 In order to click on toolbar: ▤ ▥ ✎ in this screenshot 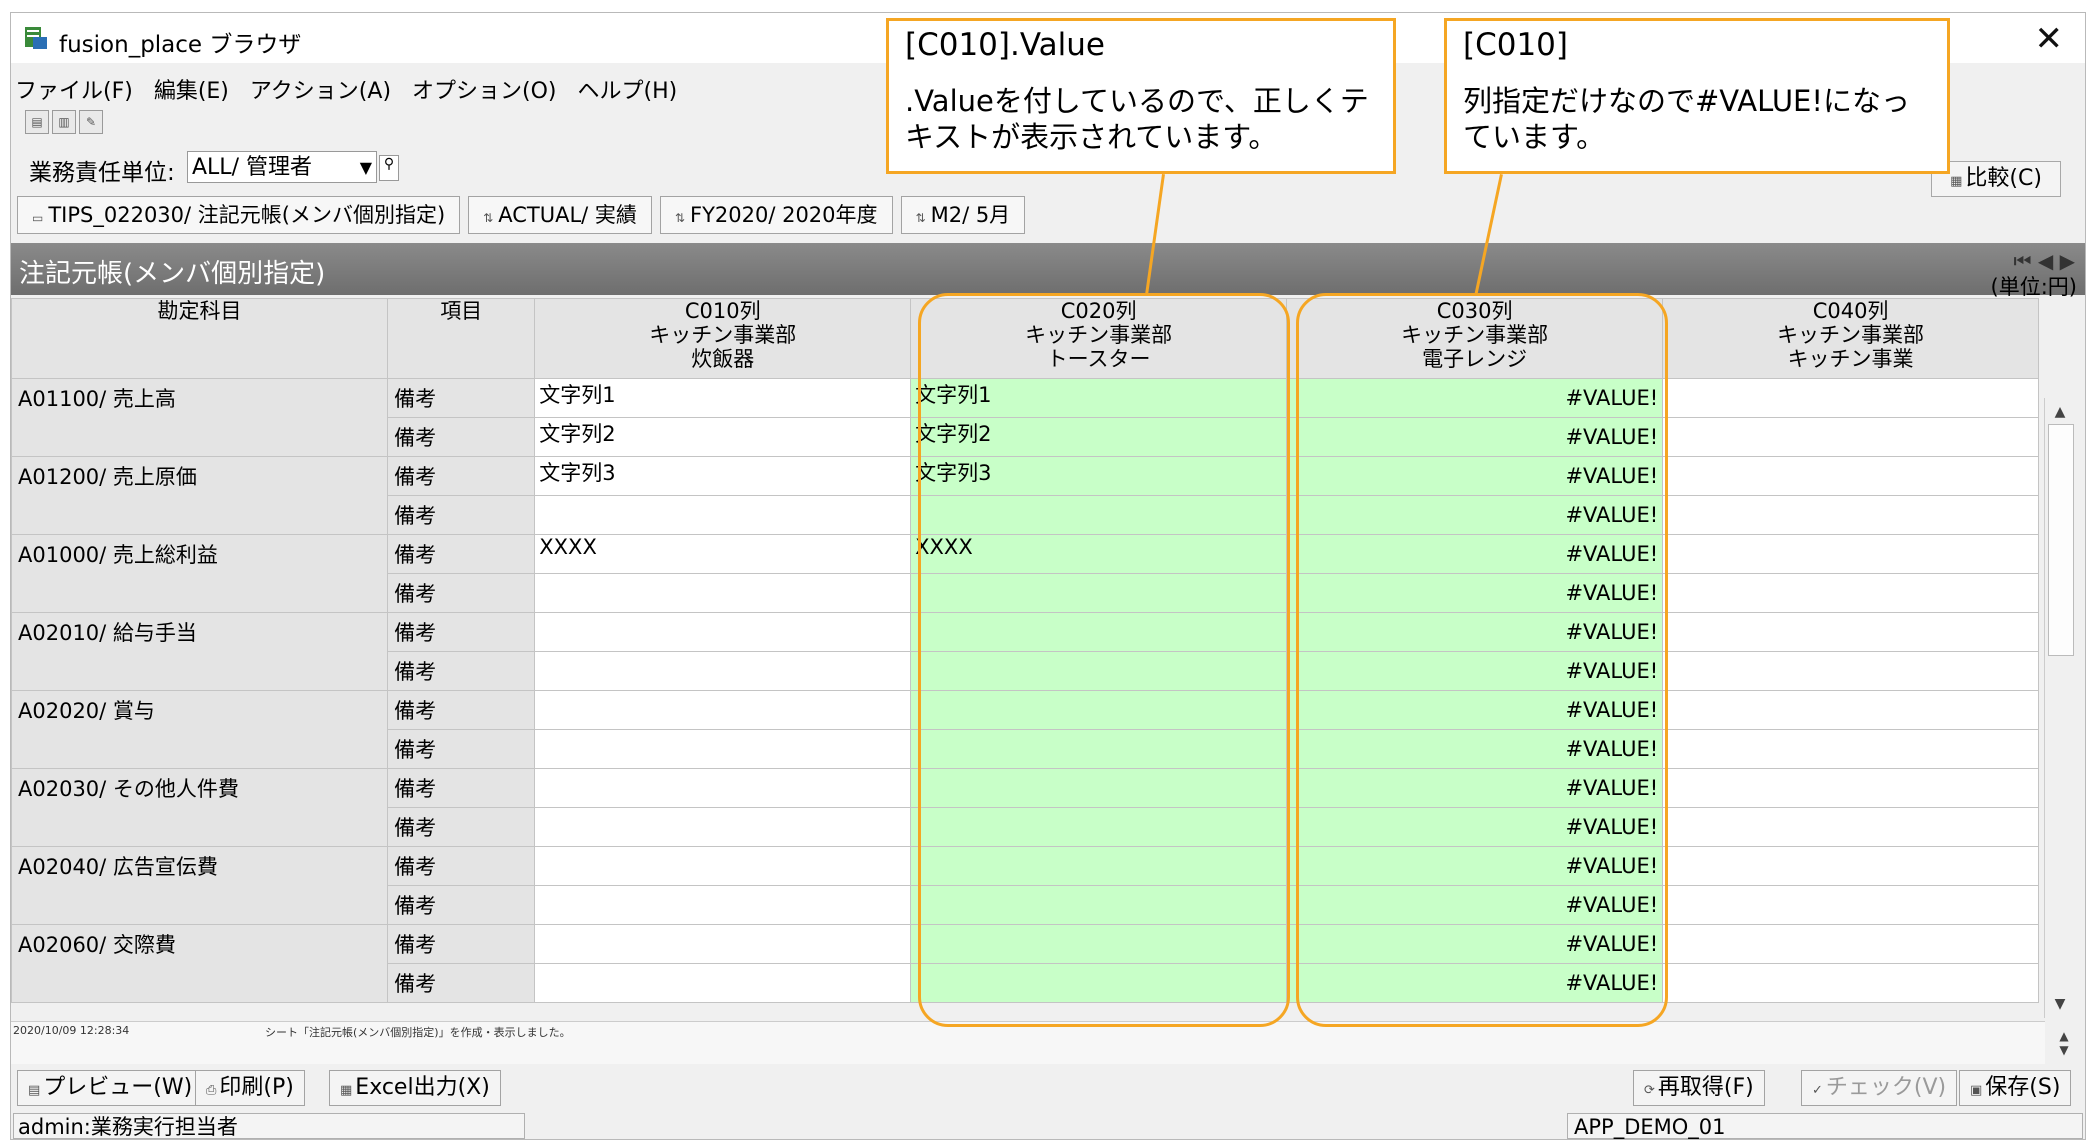, I will do `click(64, 122)`.